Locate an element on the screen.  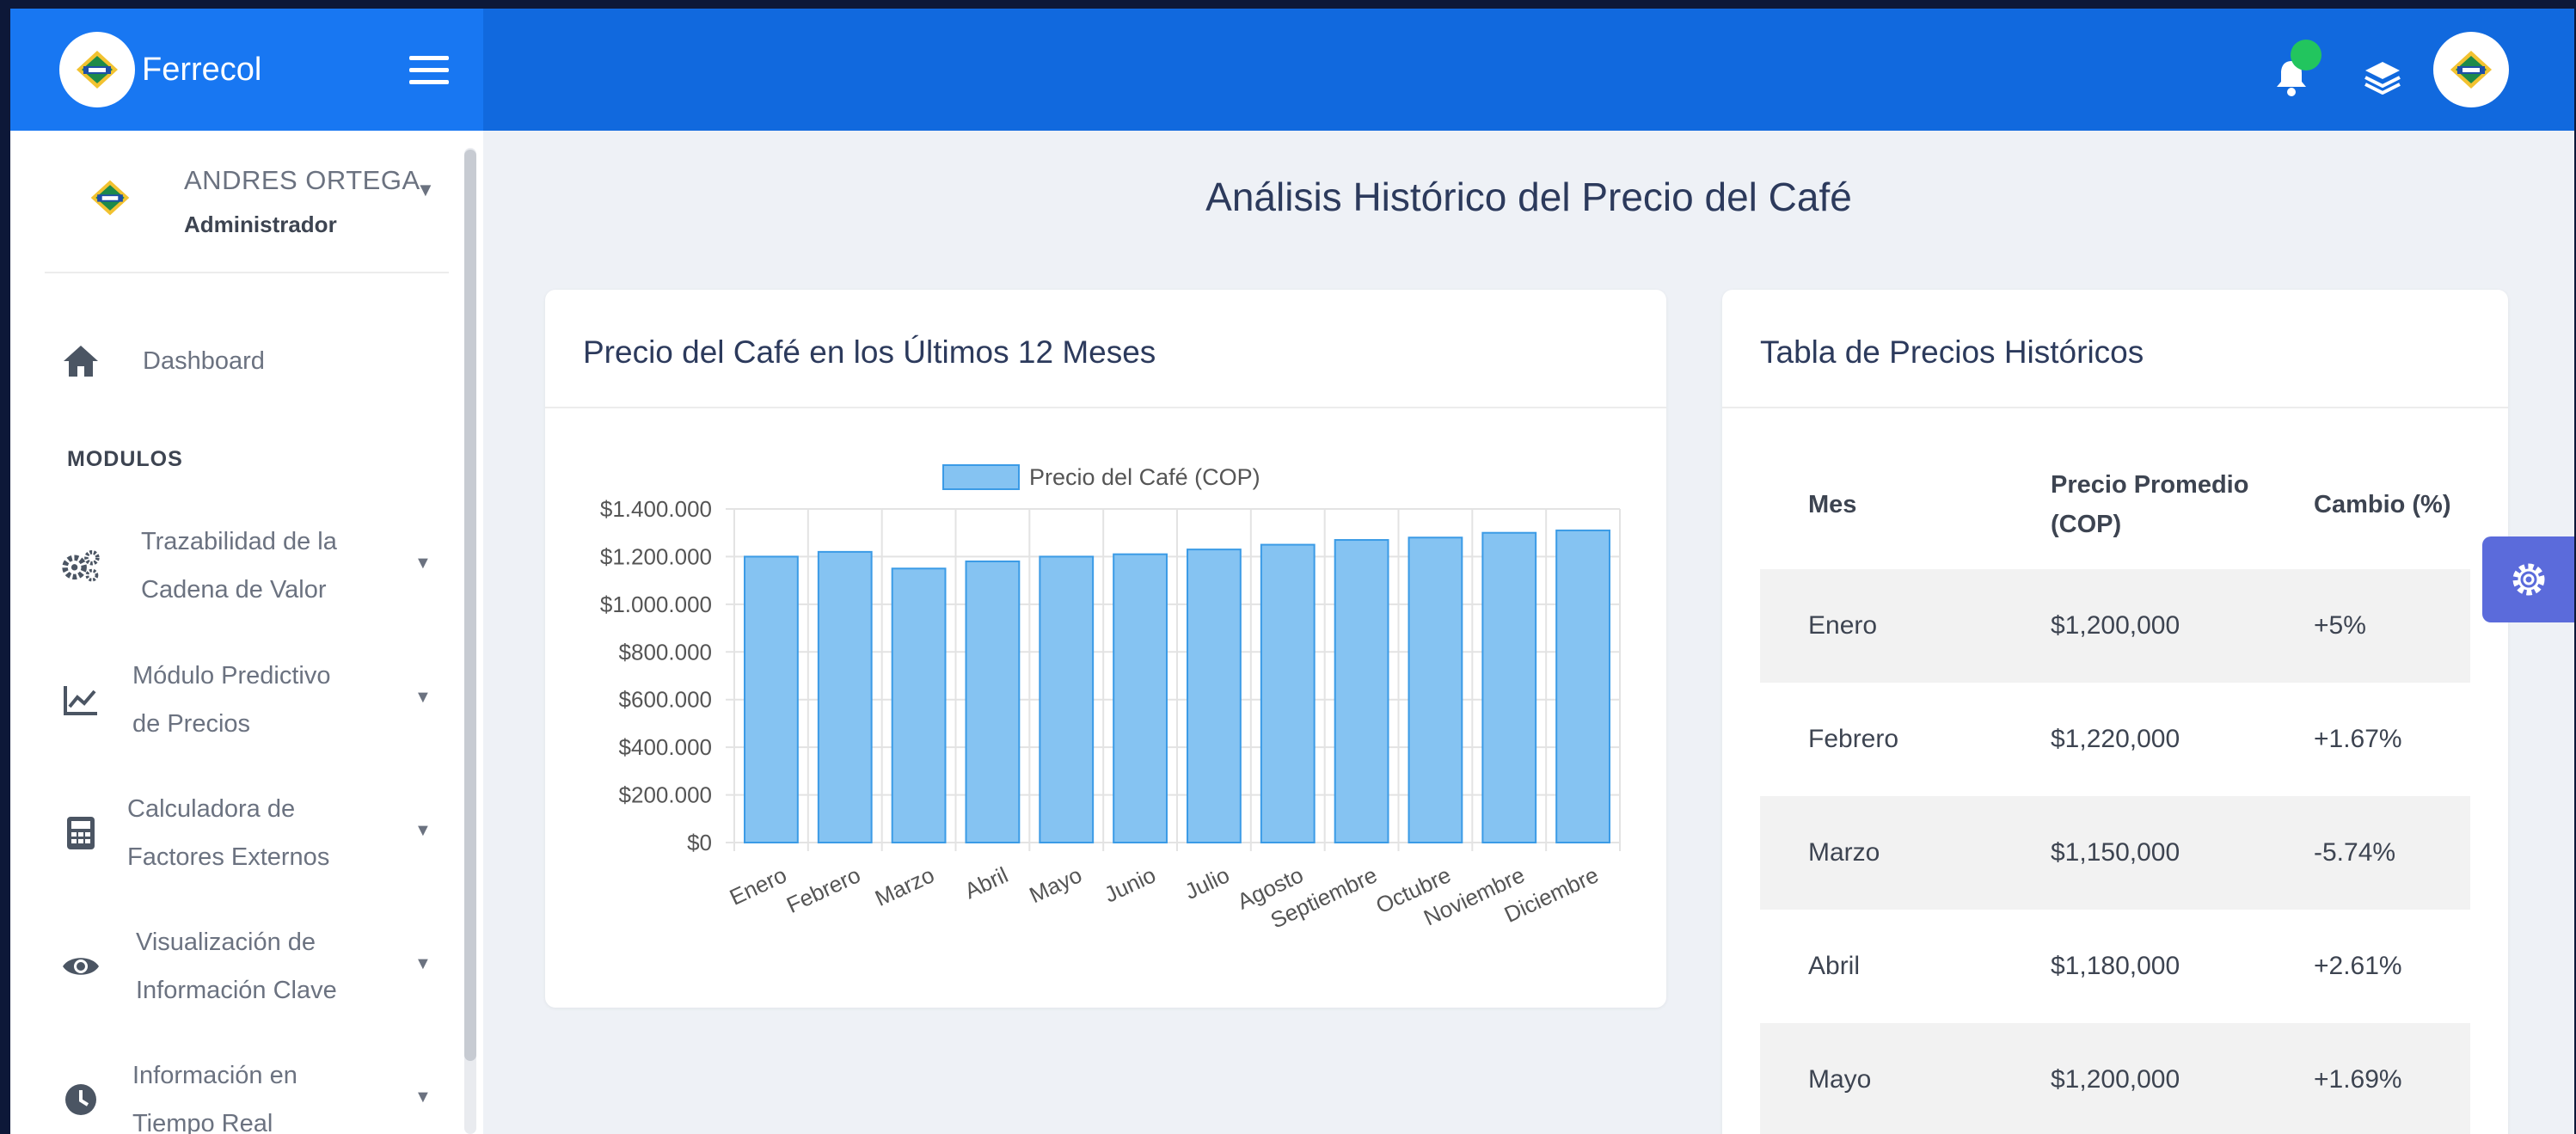
sidebar-item-label: Módulo Predictivo is located at coordinates (231, 676).